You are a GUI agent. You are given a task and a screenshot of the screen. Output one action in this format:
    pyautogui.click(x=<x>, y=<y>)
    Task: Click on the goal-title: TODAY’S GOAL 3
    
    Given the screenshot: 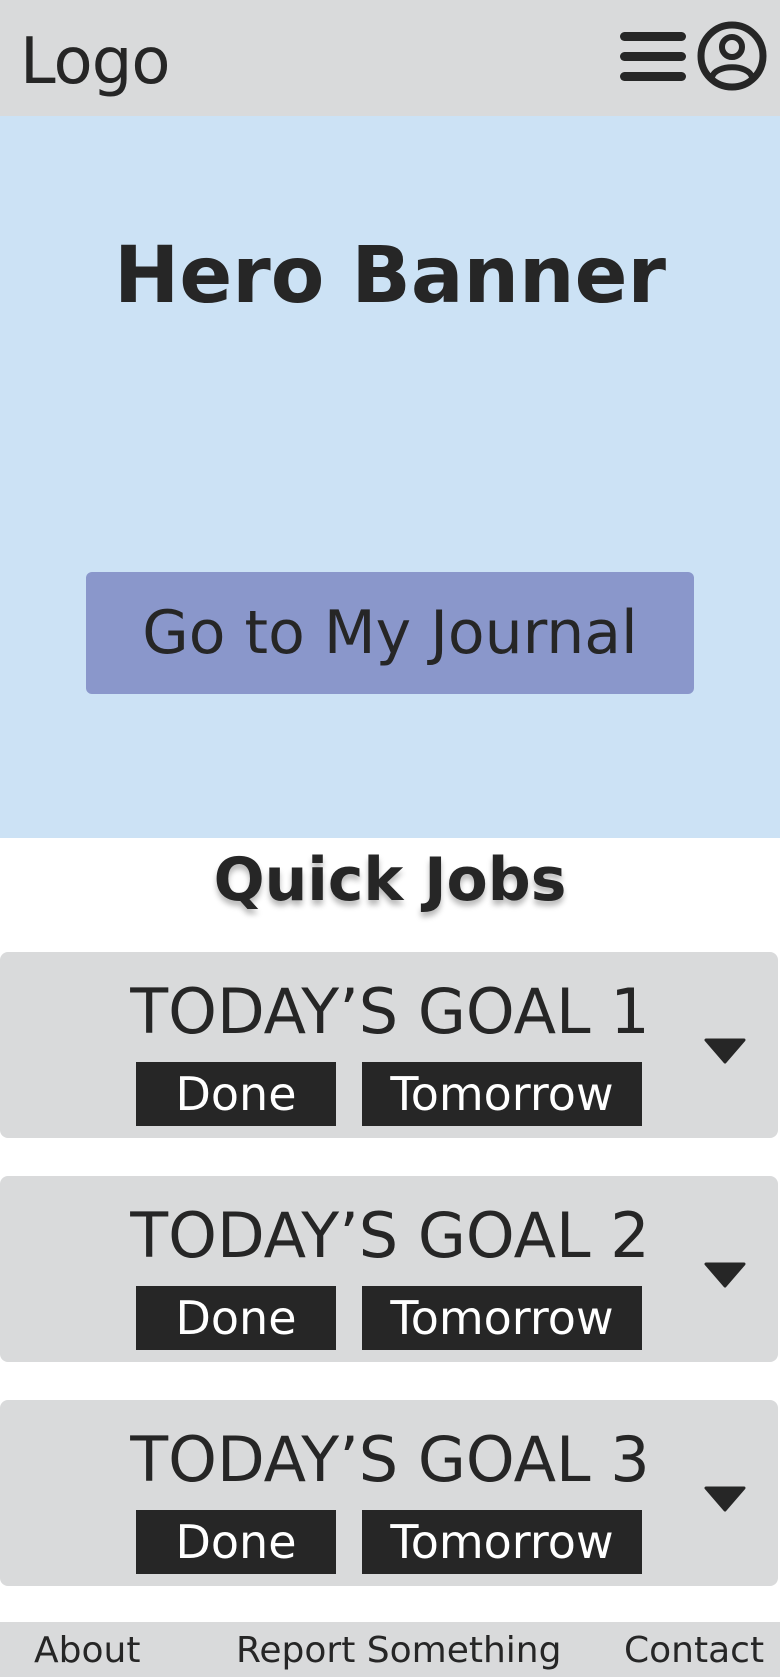 What is the action you would take?
    pyautogui.click(x=390, y=1459)
    